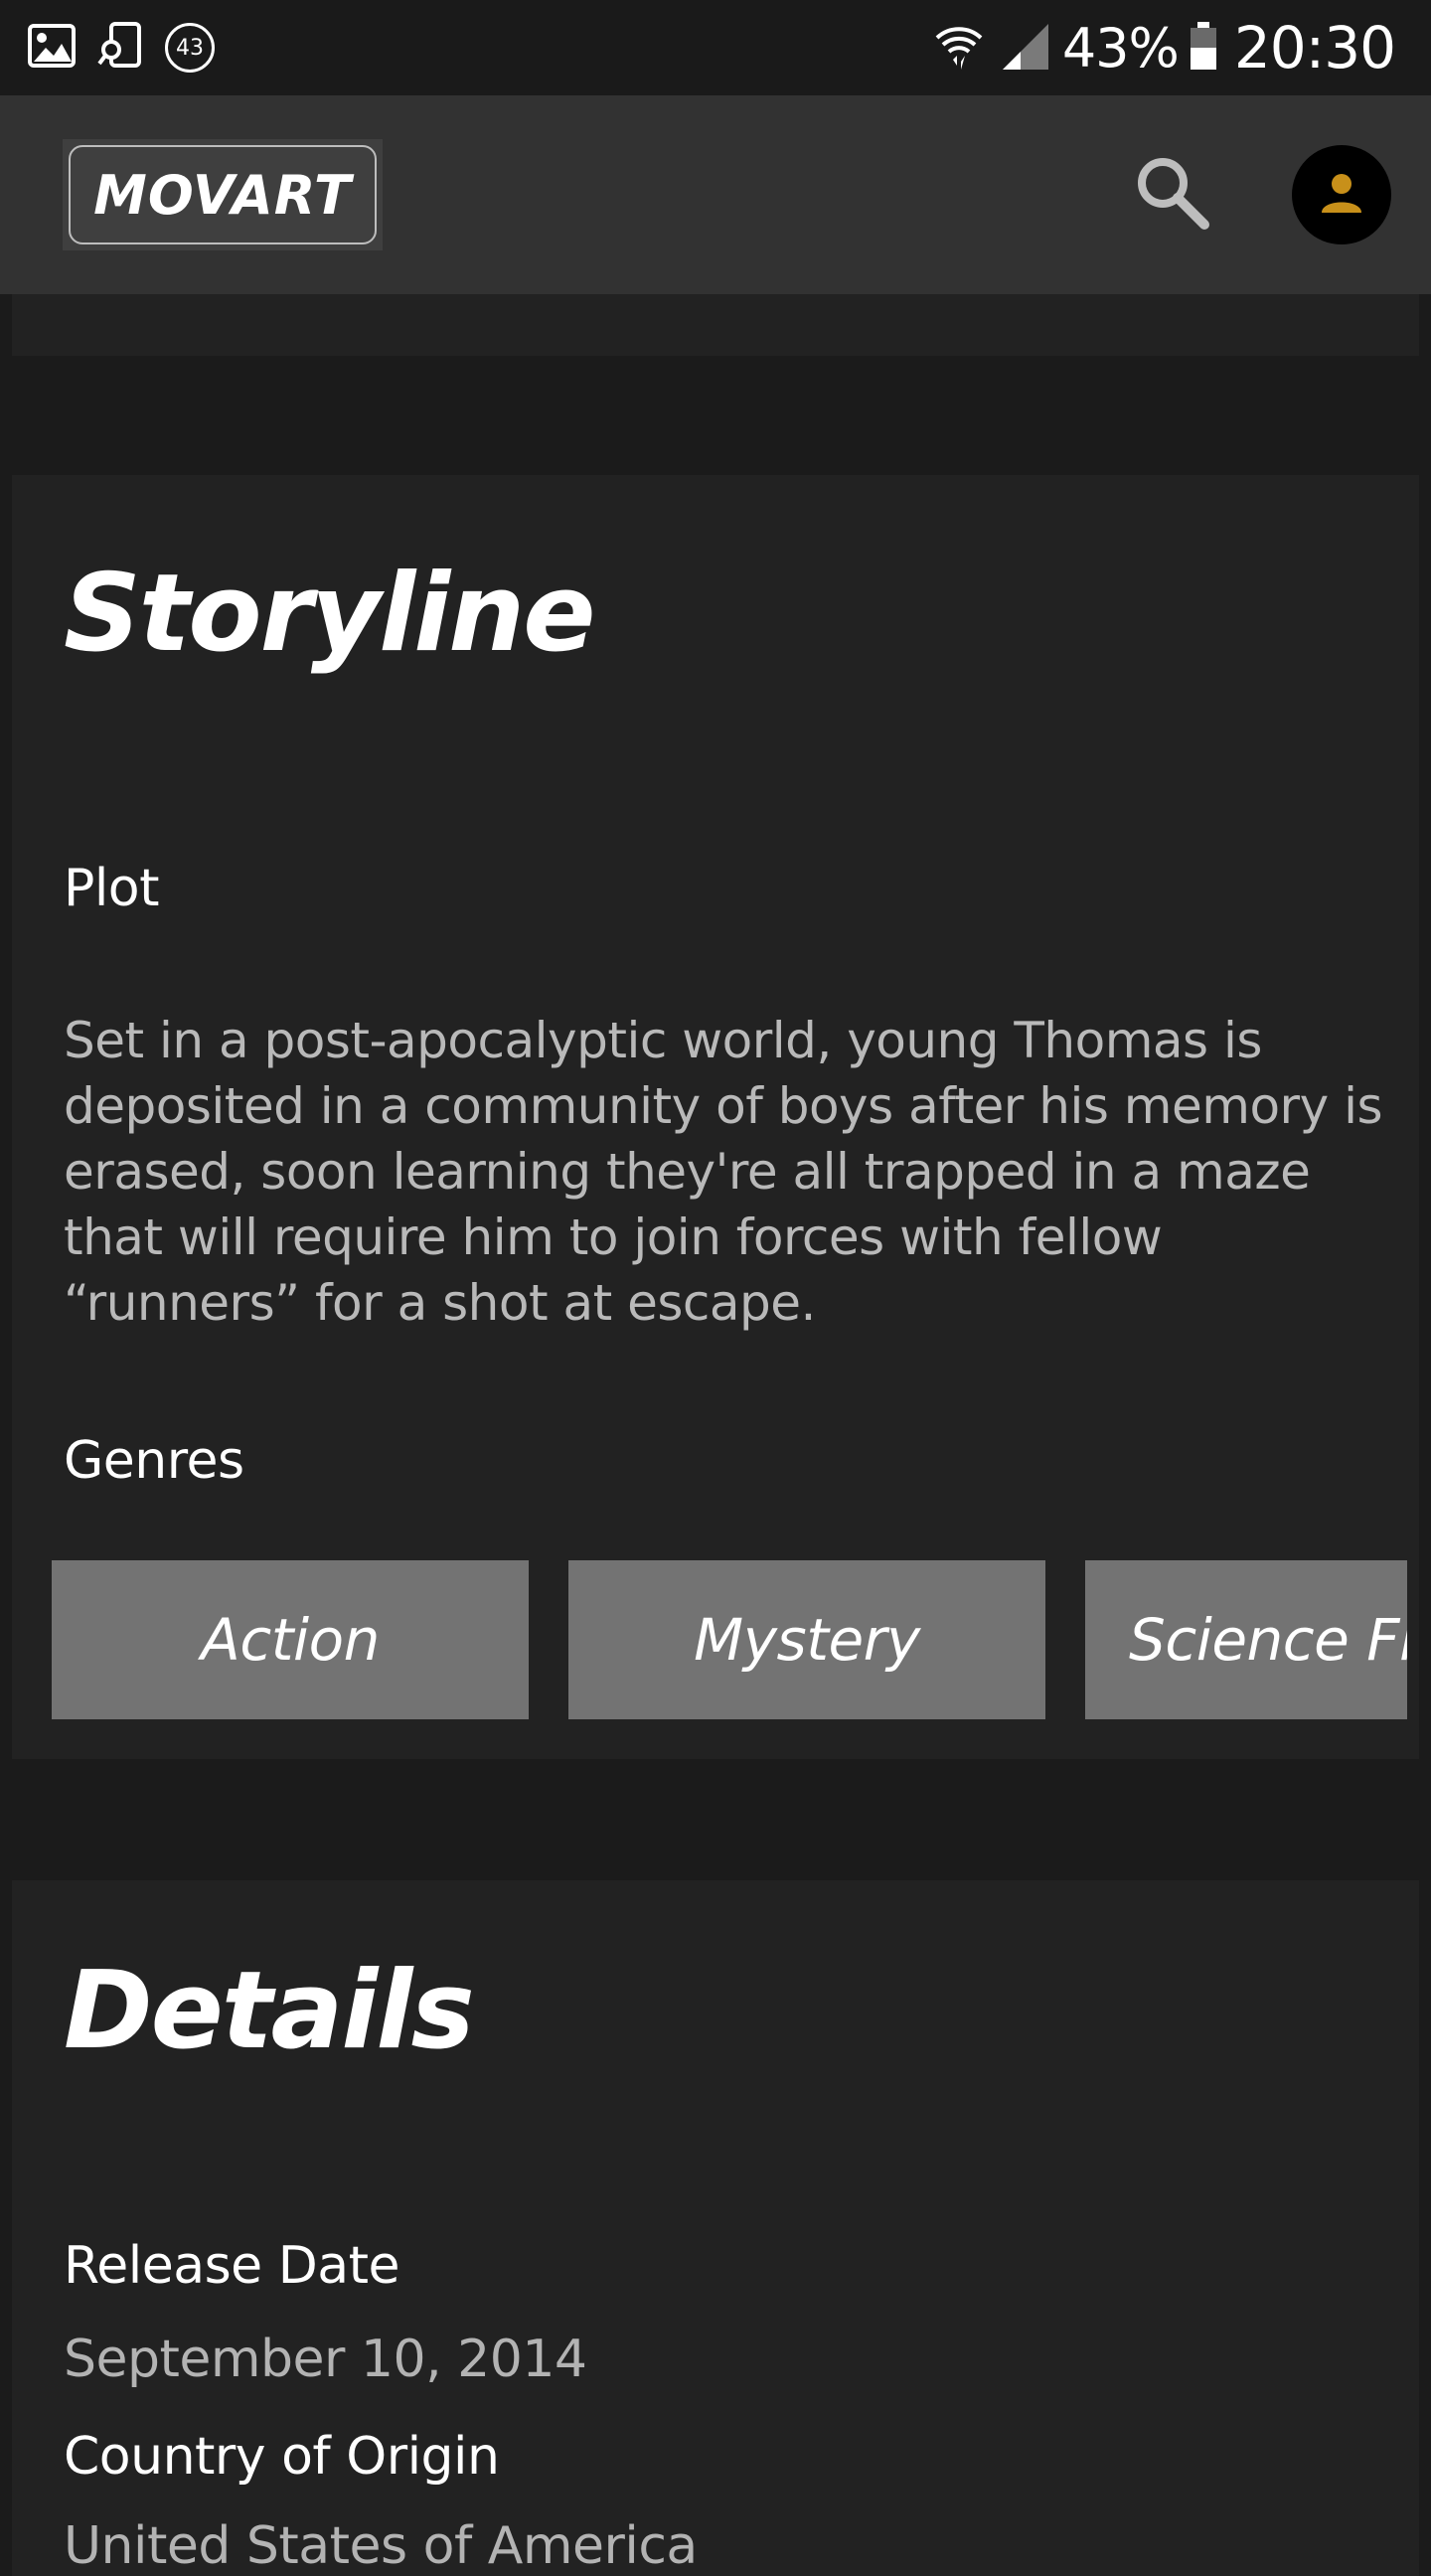 Image resolution: width=1431 pixels, height=2576 pixels. What do you see at coordinates (329, 614) in the screenshot?
I see `storyline-title: Storyline` at bounding box center [329, 614].